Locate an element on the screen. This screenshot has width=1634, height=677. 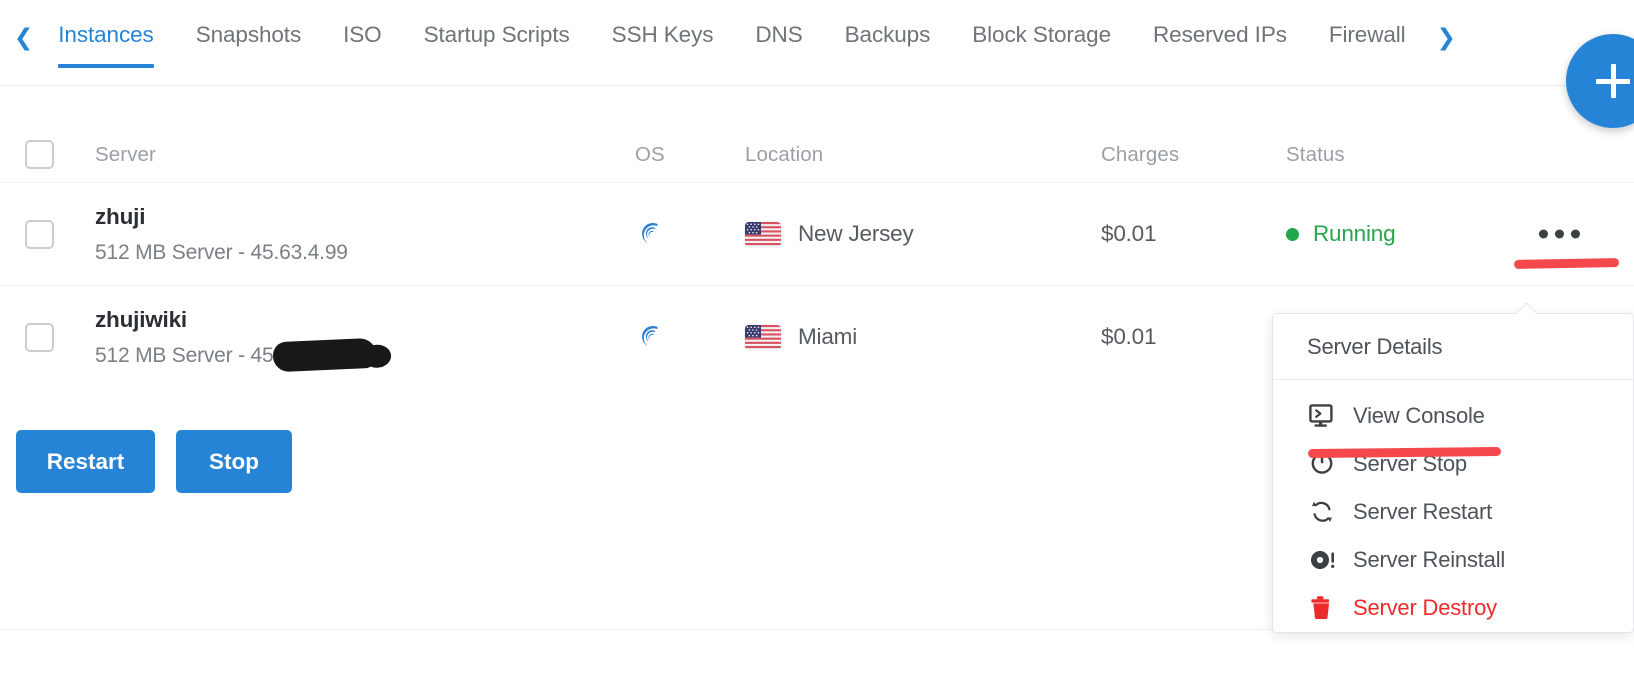
tab-snapshots: Snapshots is located at coordinates (248, 24).